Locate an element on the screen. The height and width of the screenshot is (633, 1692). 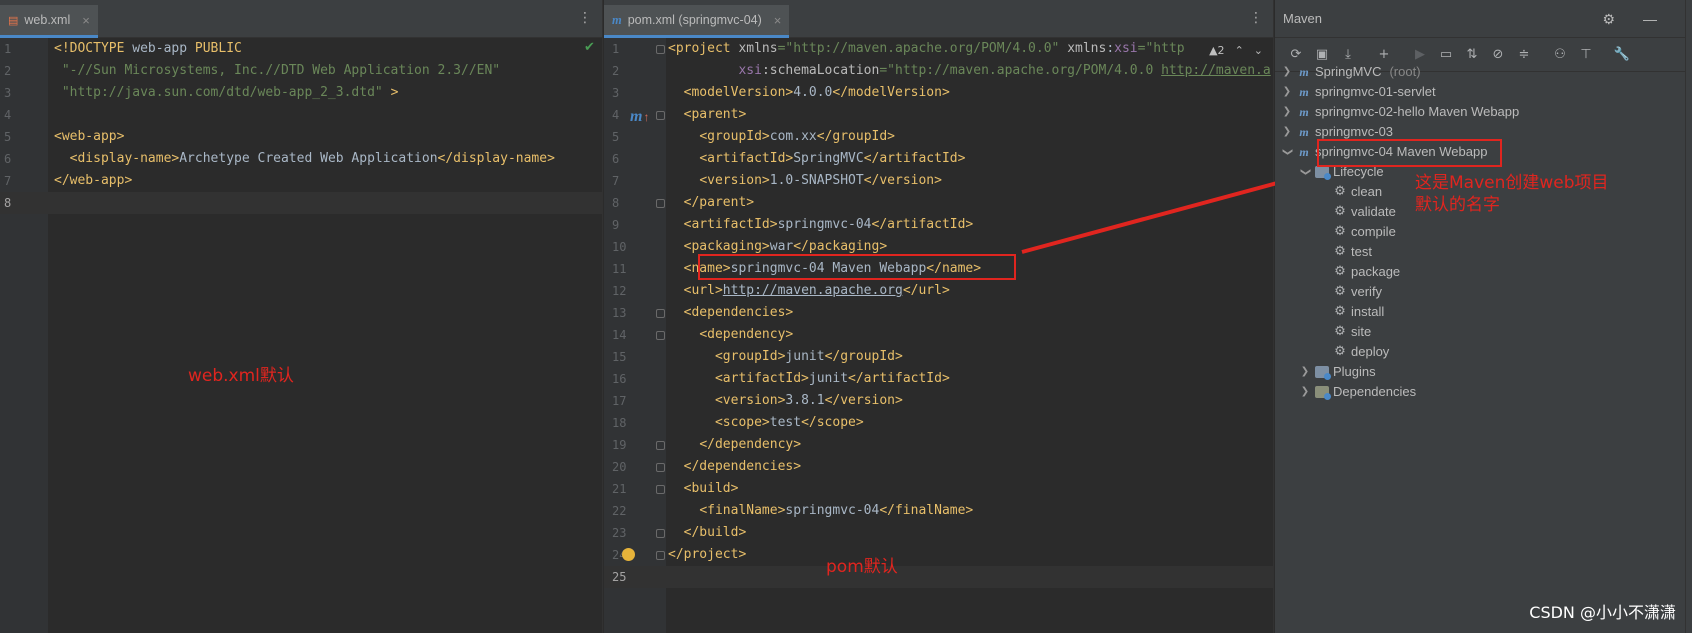
lifecycle-goal: ⚙ clean is located at coordinates (1357, 192).